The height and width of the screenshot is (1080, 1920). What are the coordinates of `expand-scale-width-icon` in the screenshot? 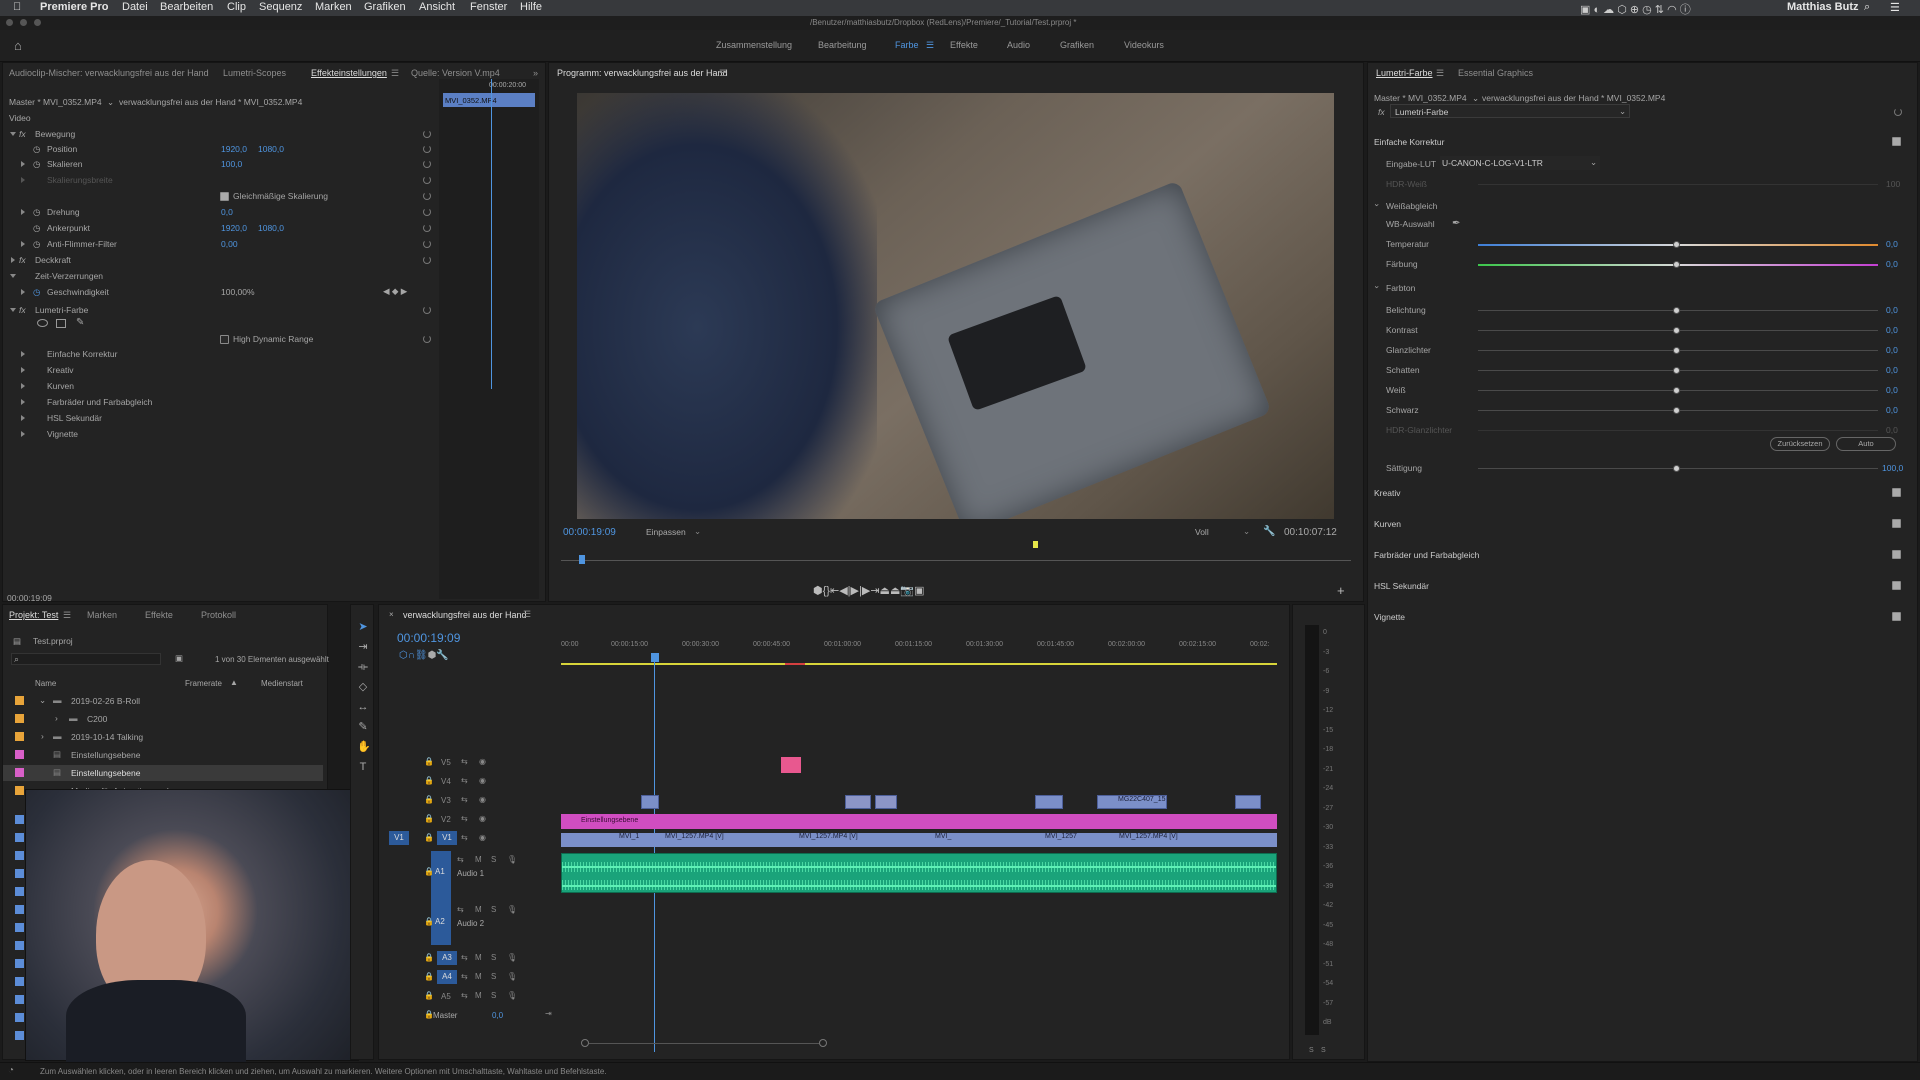 It's located at (23, 180).